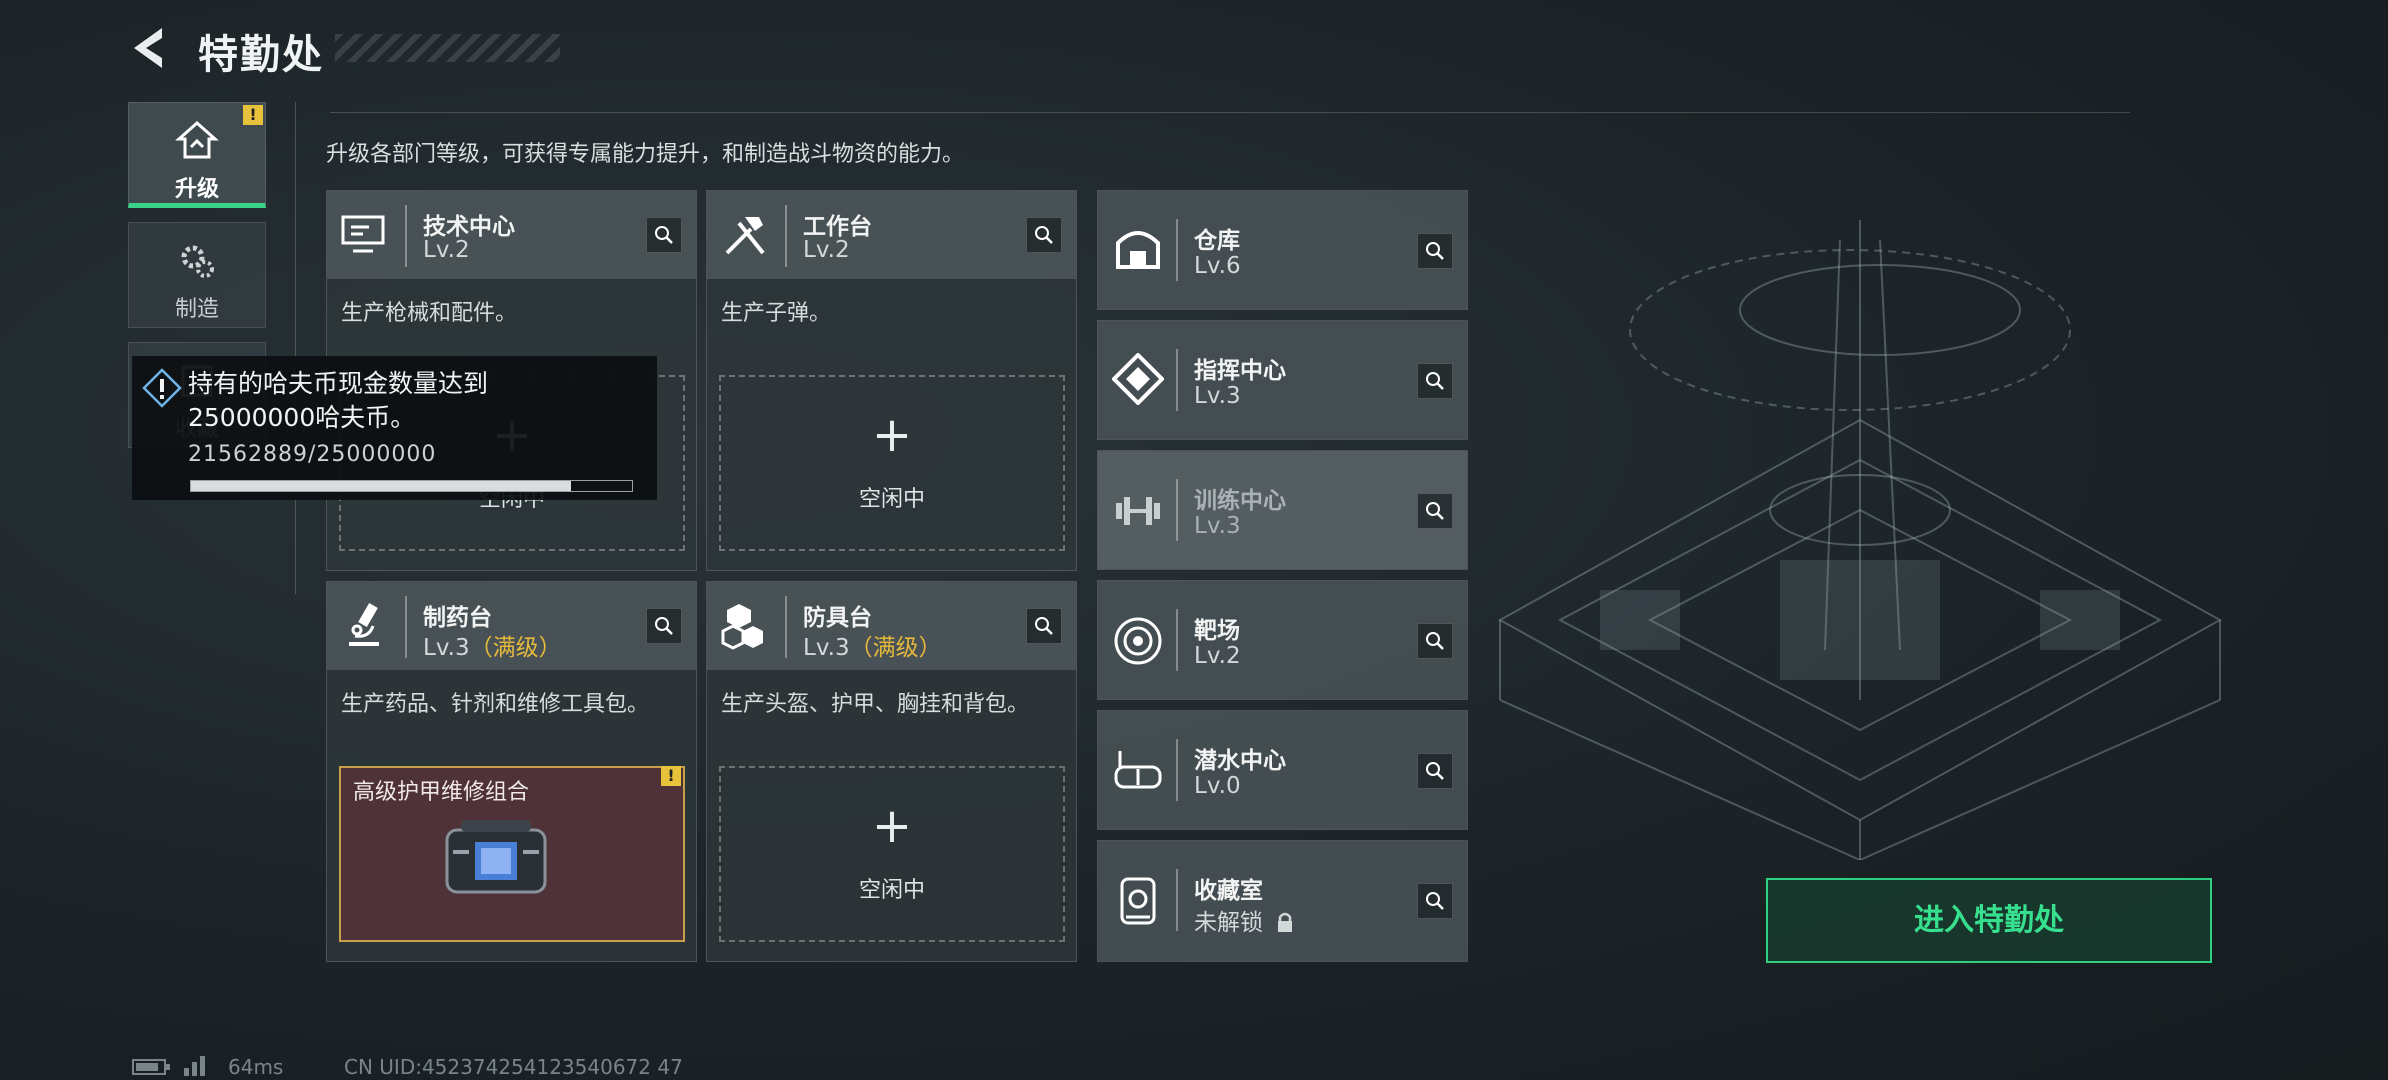  I want to click on dept-name: 技术中心, so click(469, 227).